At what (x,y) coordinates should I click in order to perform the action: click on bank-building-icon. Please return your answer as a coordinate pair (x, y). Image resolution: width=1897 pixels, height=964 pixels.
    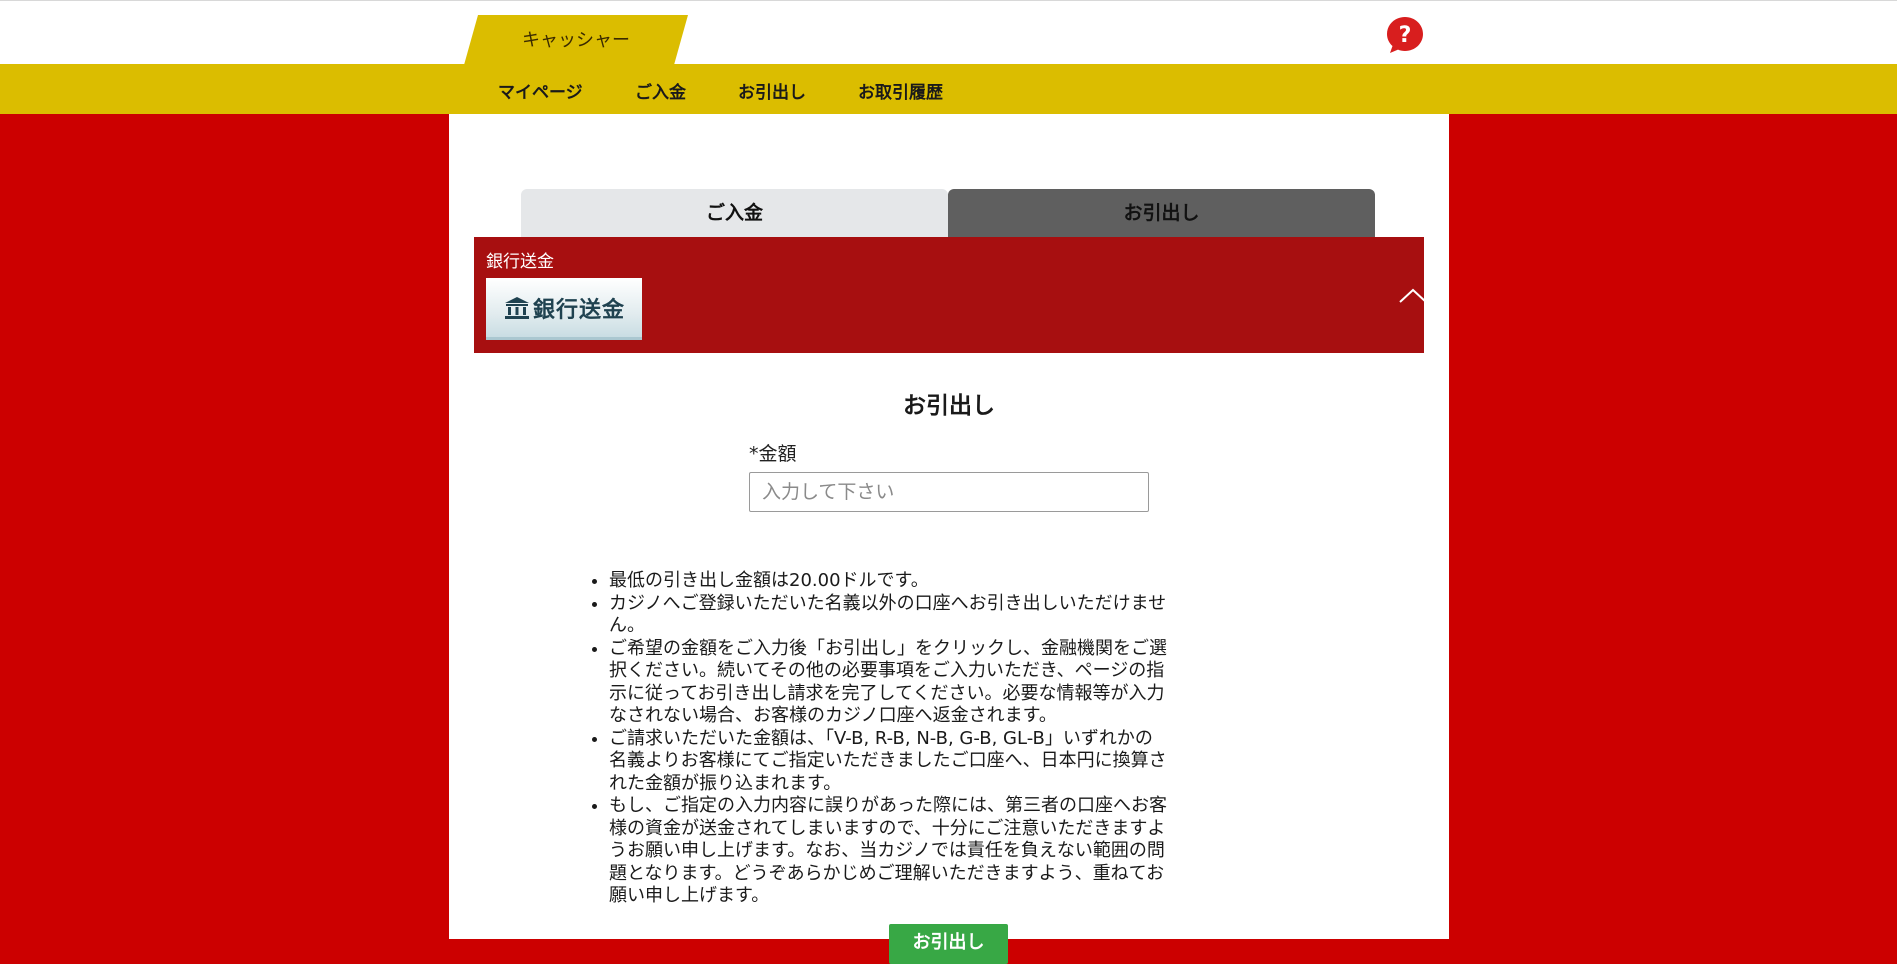
    Looking at the image, I should click on (517, 308).